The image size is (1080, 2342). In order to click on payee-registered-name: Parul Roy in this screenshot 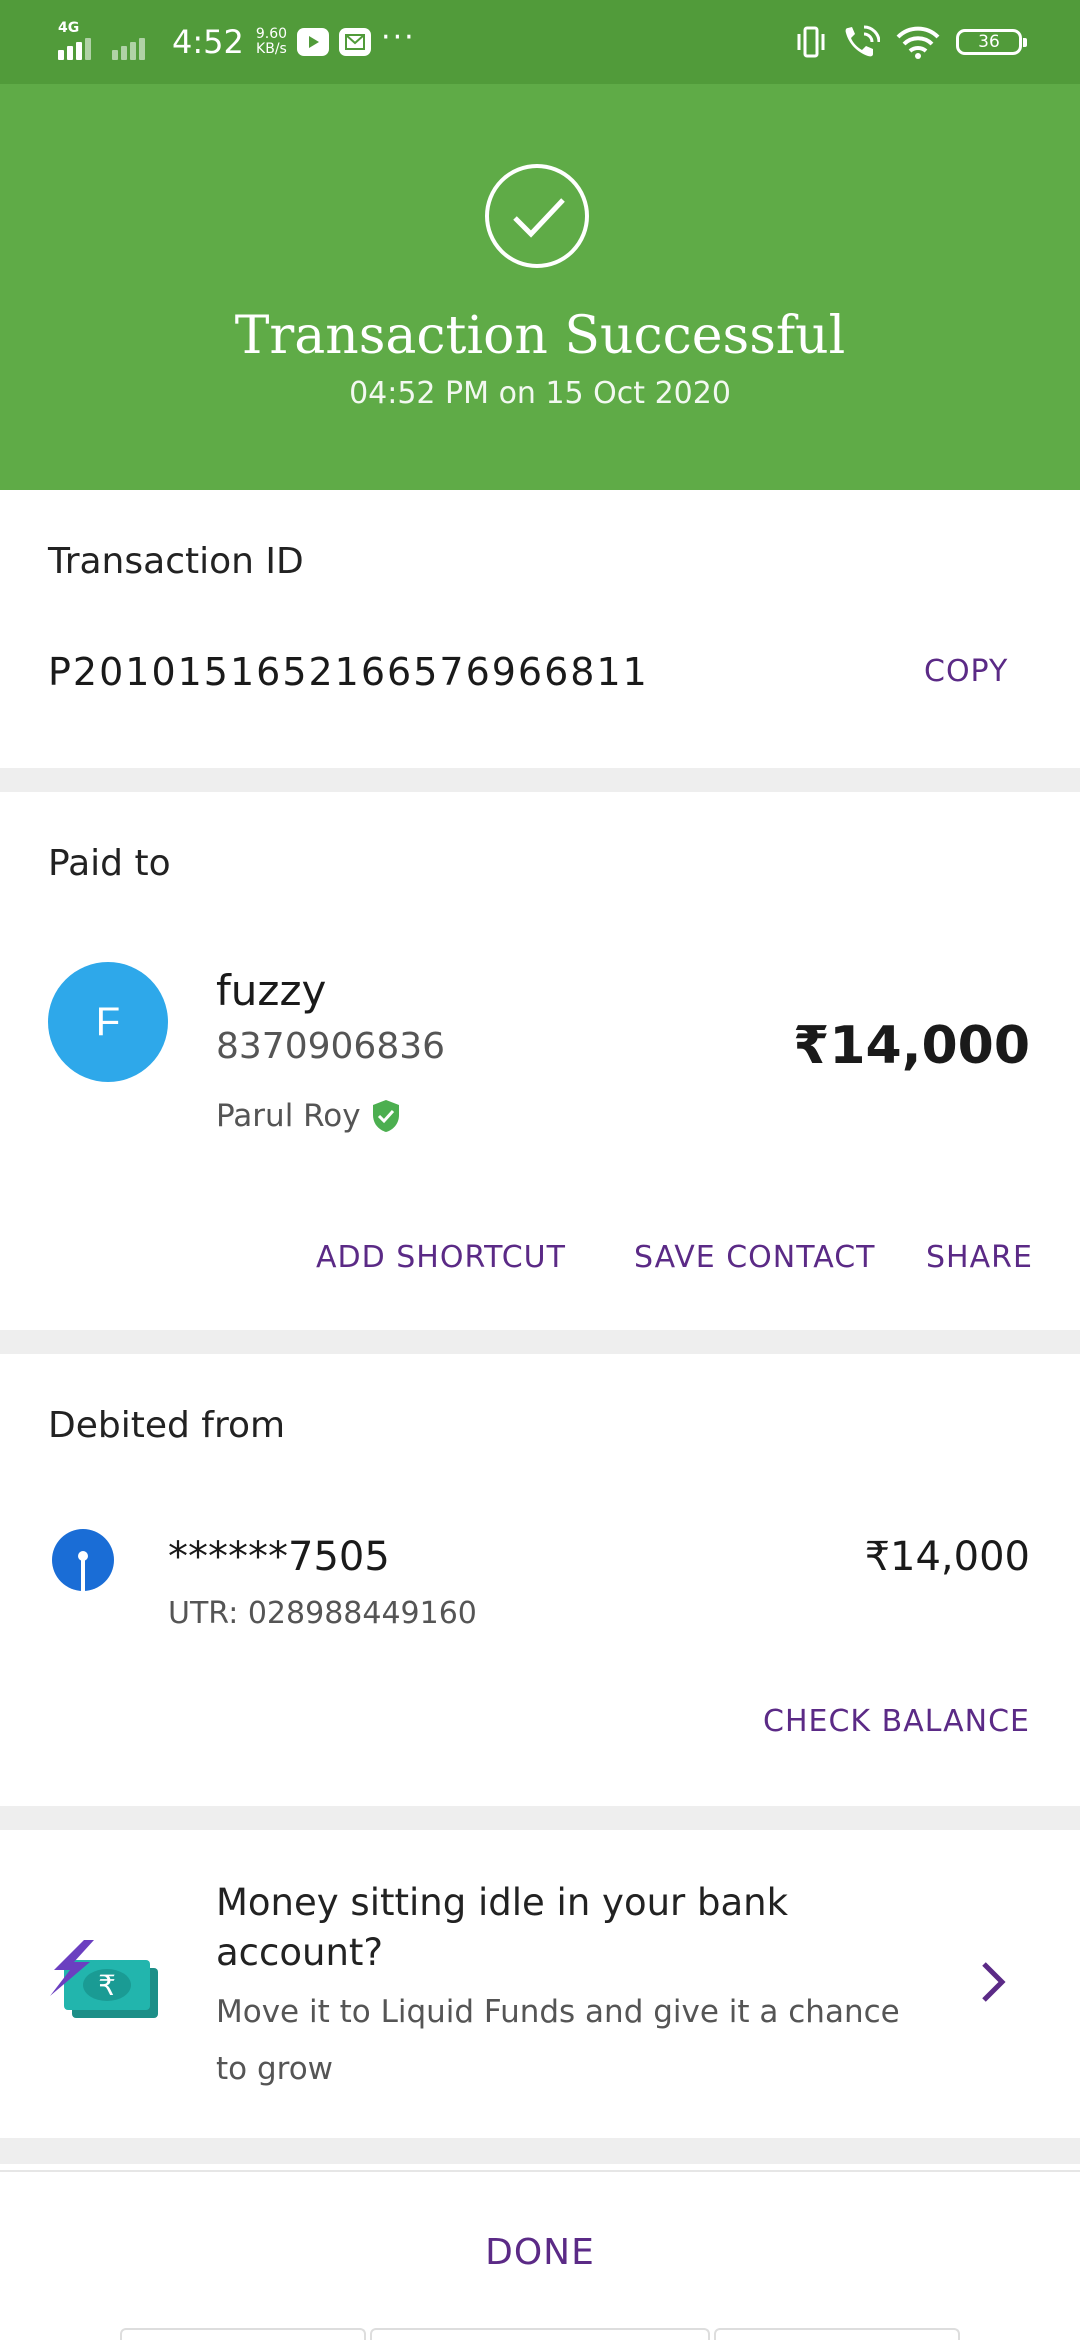, I will do `click(308, 1116)`.